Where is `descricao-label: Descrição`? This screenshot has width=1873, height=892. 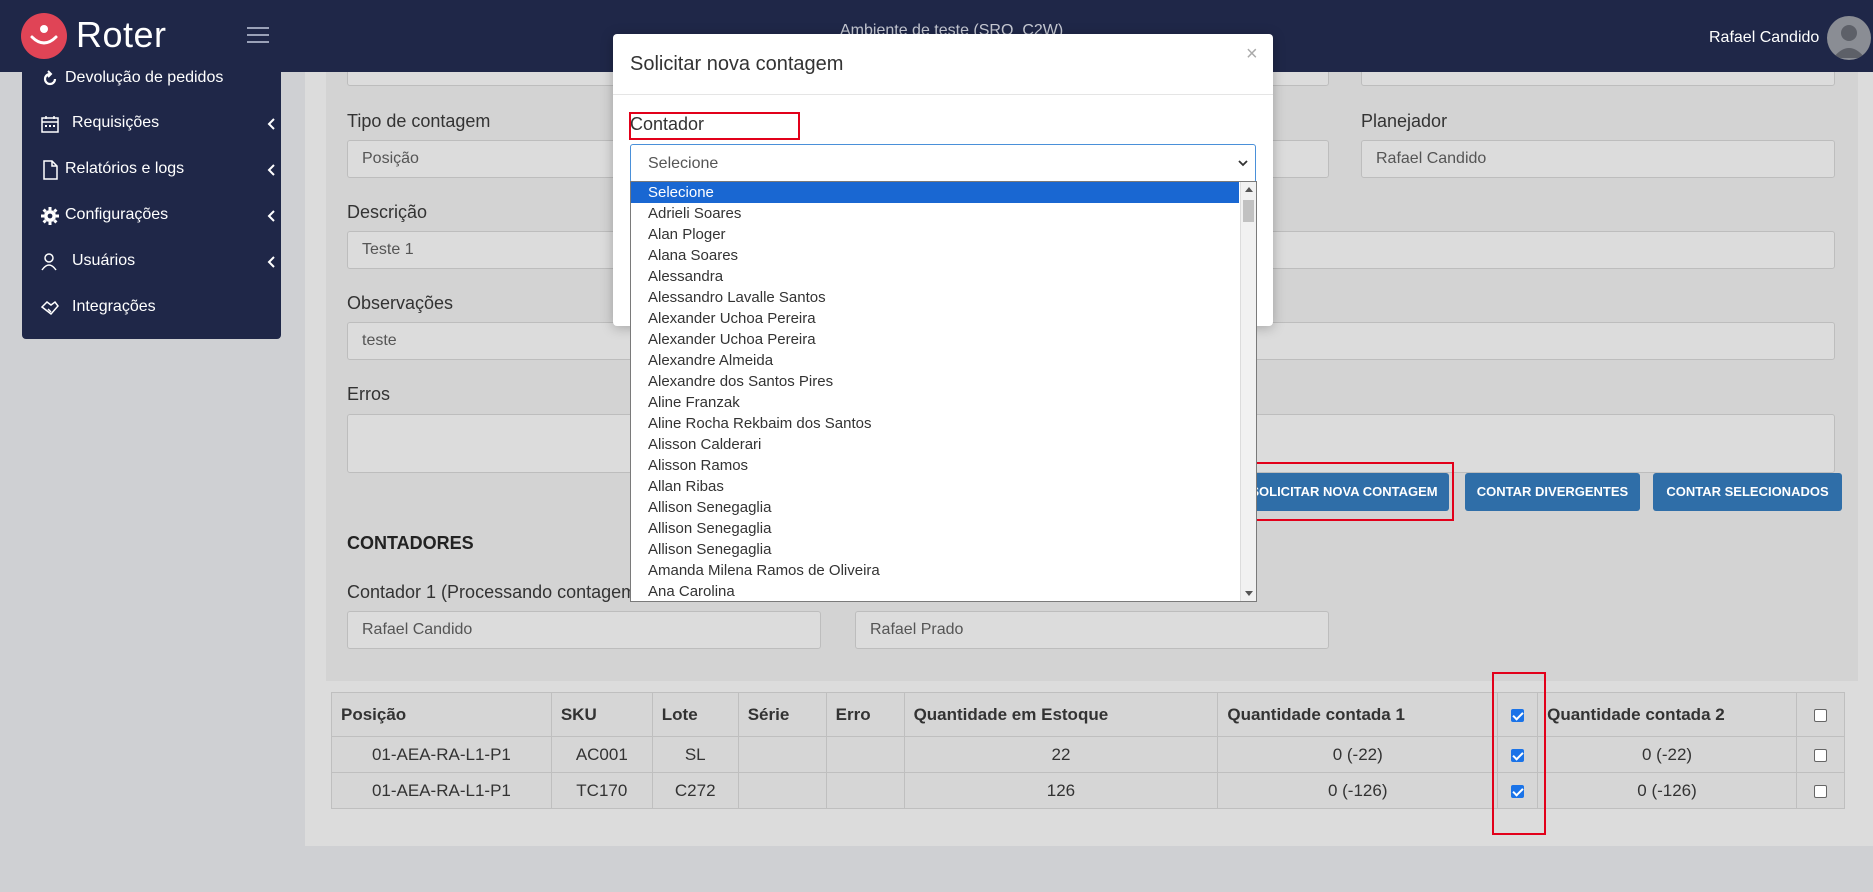 descricao-label: Descrição is located at coordinates (387, 212).